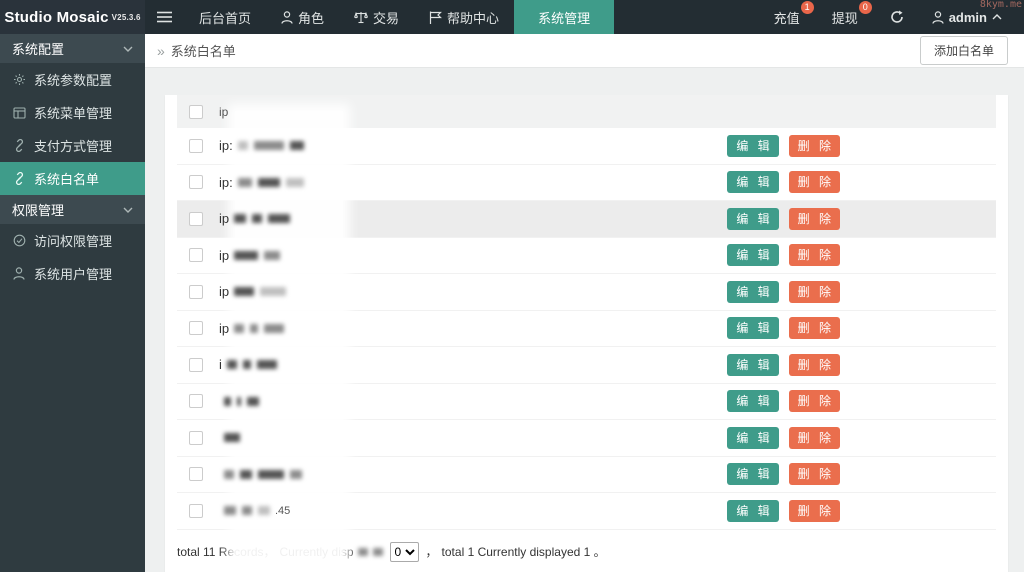 This screenshot has width=1024, height=572. Describe the element at coordinates (126, 17) in the screenshot. I see `brand-version: V25.3.6` at that location.